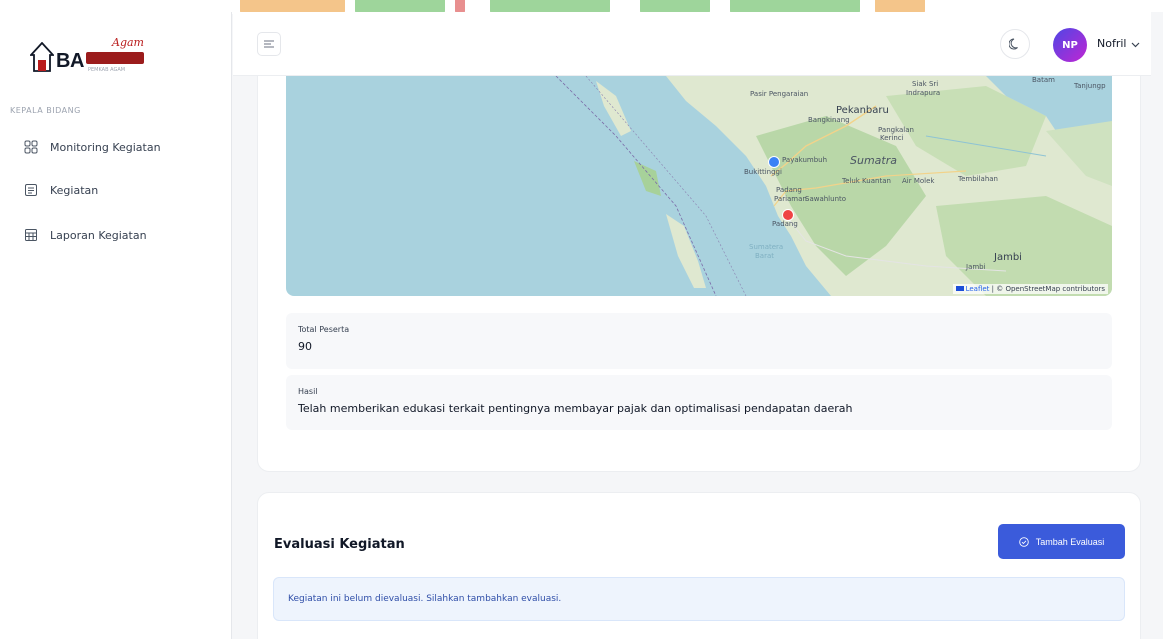 This screenshot has width=1163, height=639. I want to click on grid-icon, so click(31, 147).